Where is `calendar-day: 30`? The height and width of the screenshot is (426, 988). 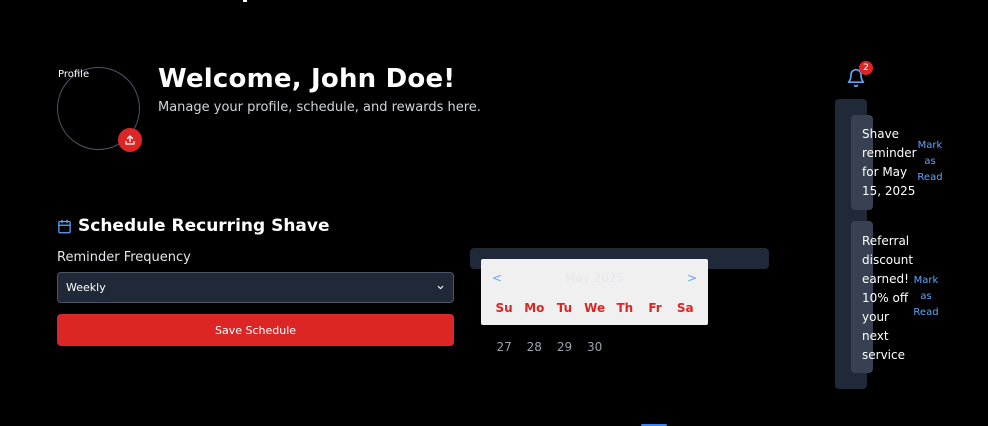 calendar-day: 30 is located at coordinates (595, 347).